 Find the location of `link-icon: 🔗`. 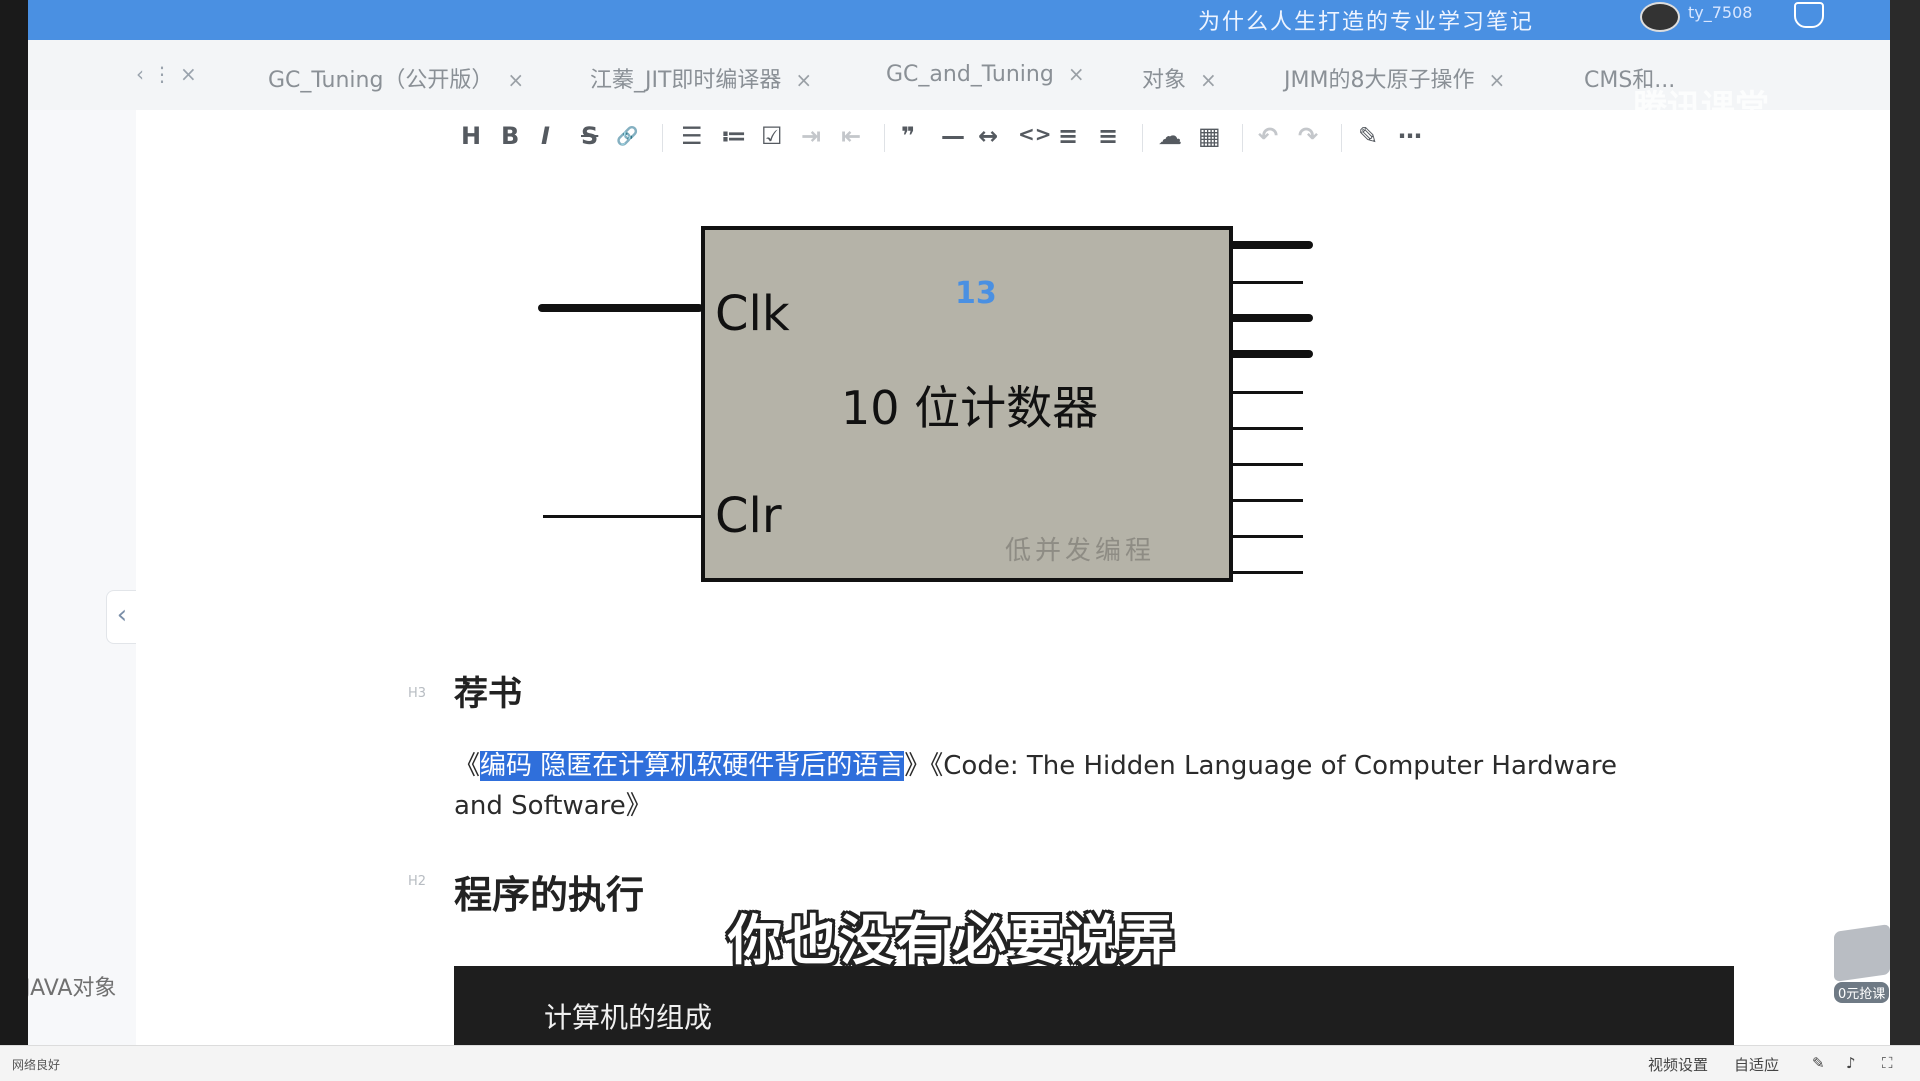

link-icon: 🔗 is located at coordinates (627, 136).